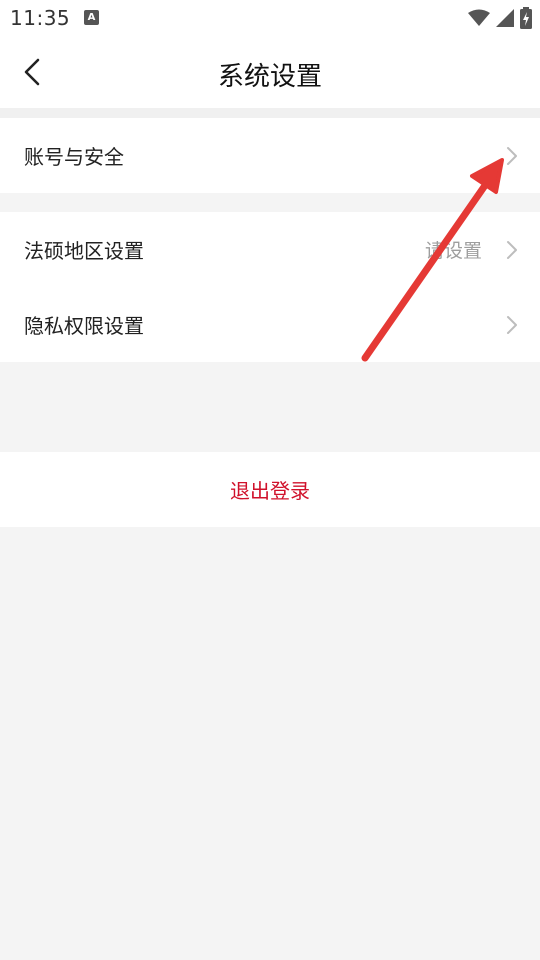  Describe the element at coordinates (91, 17) in the screenshot. I see `notification-icon: A` at that location.